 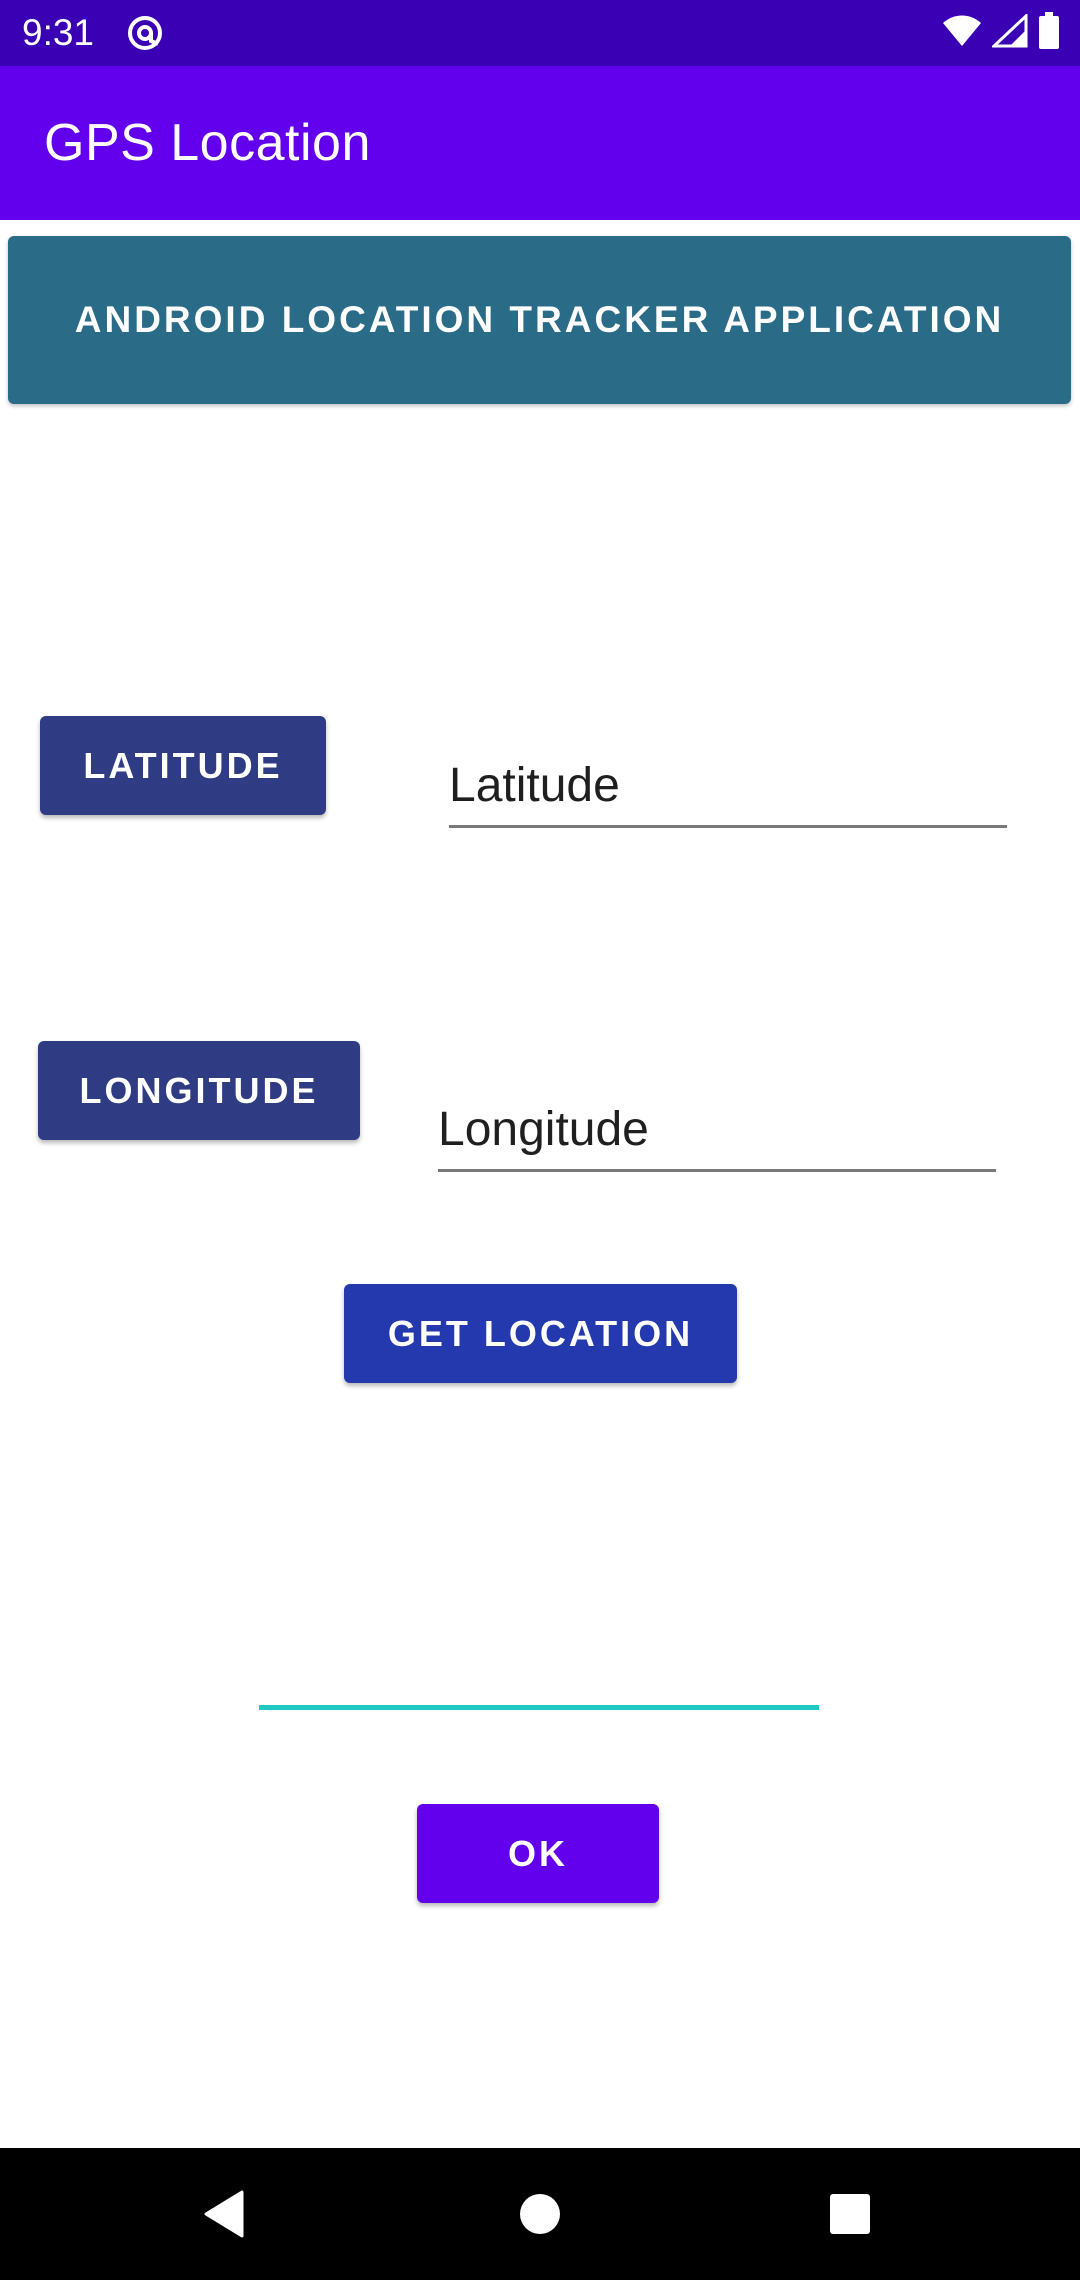 What do you see at coordinates (540, 33) in the screenshot?
I see `status-bar: 9:31` at bounding box center [540, 33].